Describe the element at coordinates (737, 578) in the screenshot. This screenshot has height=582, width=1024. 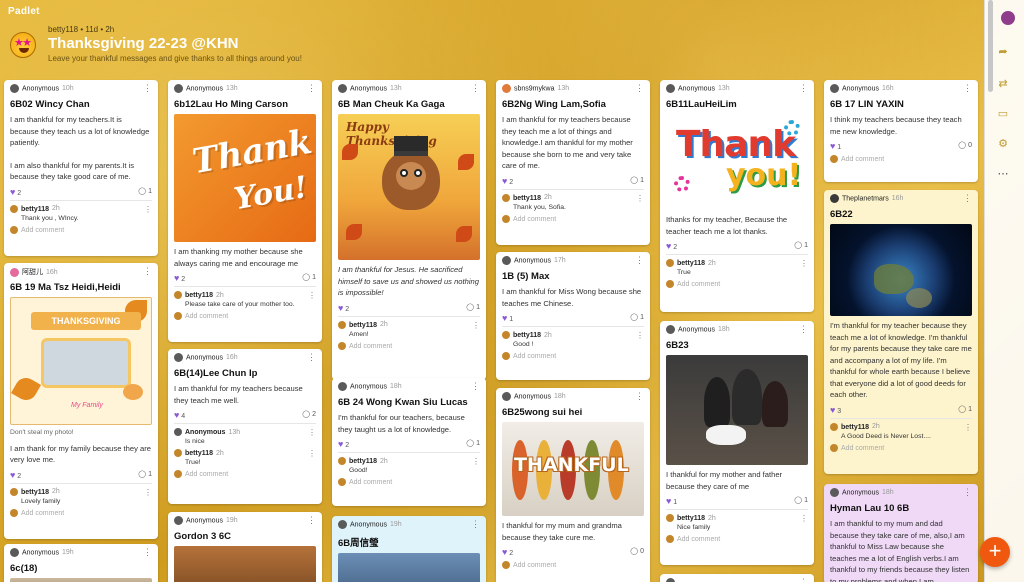
I see `post-card: ⋮` at that location.